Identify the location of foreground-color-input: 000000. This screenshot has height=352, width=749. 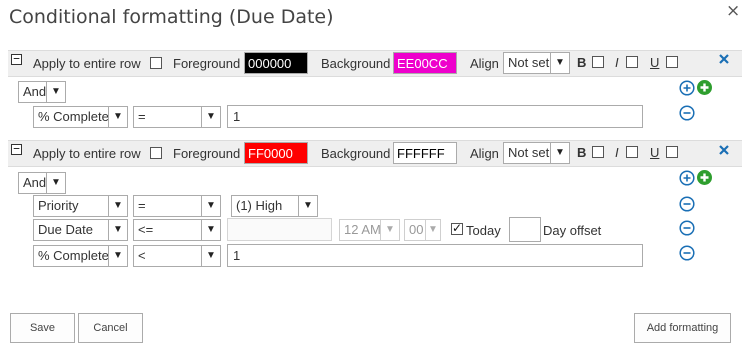
(276, 63).